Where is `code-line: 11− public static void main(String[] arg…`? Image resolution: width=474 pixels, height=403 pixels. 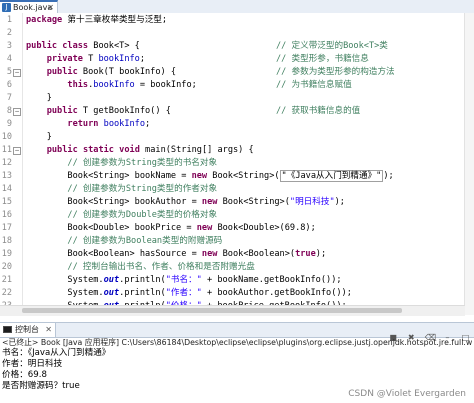
code-line: 11− public static void main(String[] arg… is located at coordinates (237, 150).